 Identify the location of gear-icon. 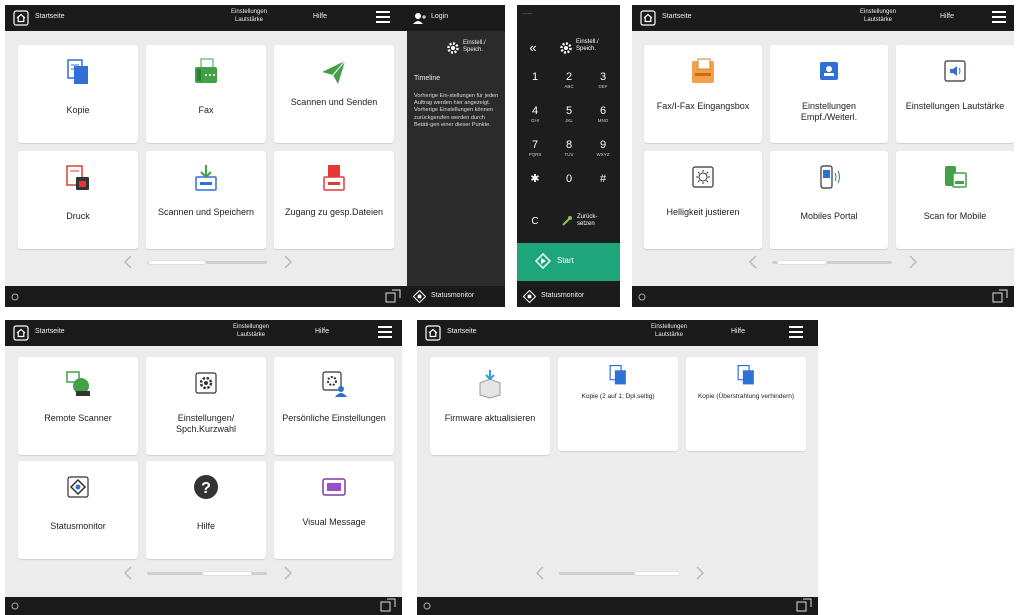
(453, 48).